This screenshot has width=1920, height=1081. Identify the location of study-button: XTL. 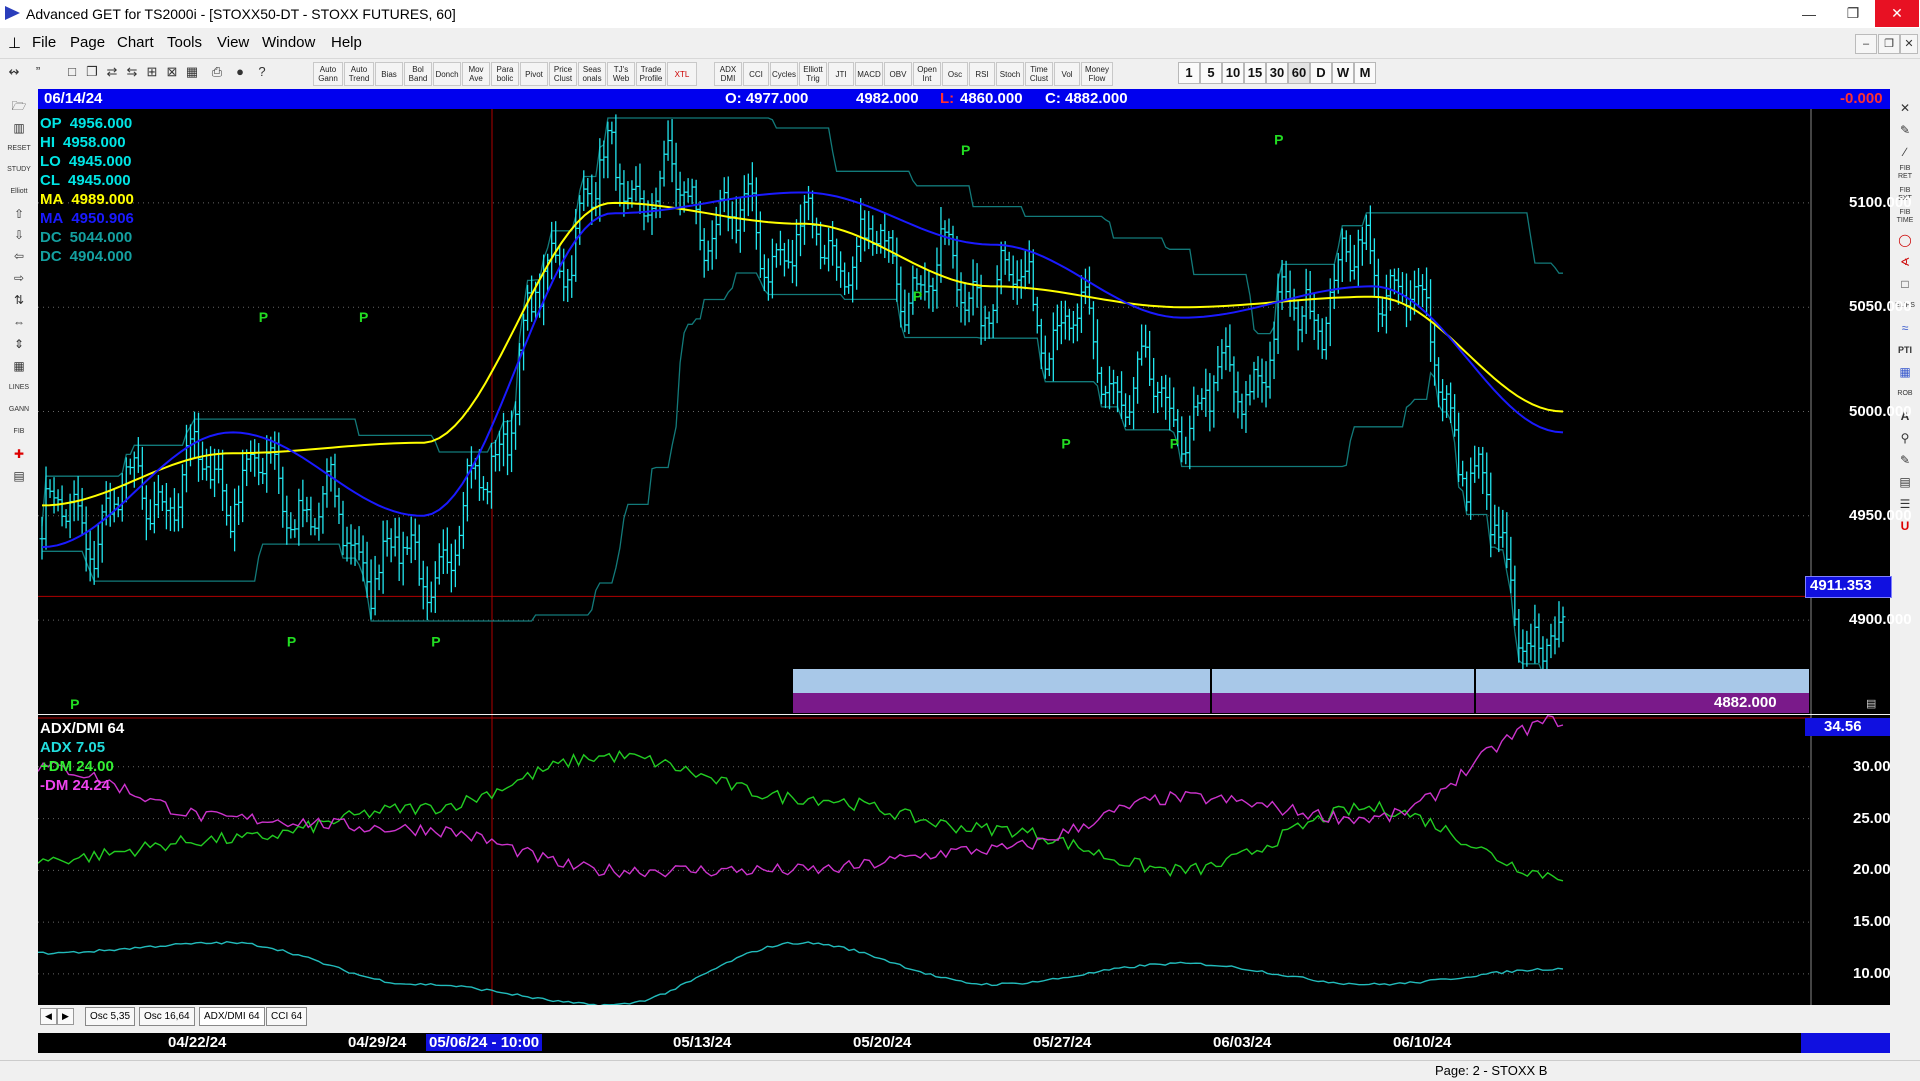
(682, 74).